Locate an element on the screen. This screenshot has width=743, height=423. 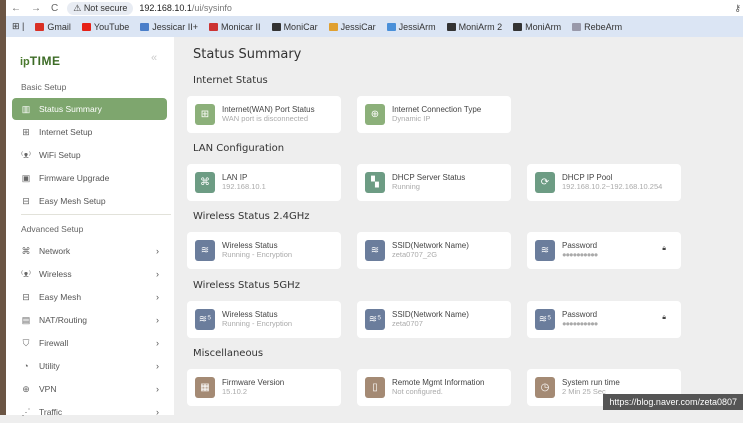
bookmark-jessicar-ii-: Jessicar II+ is located at coordinates (169, 27).